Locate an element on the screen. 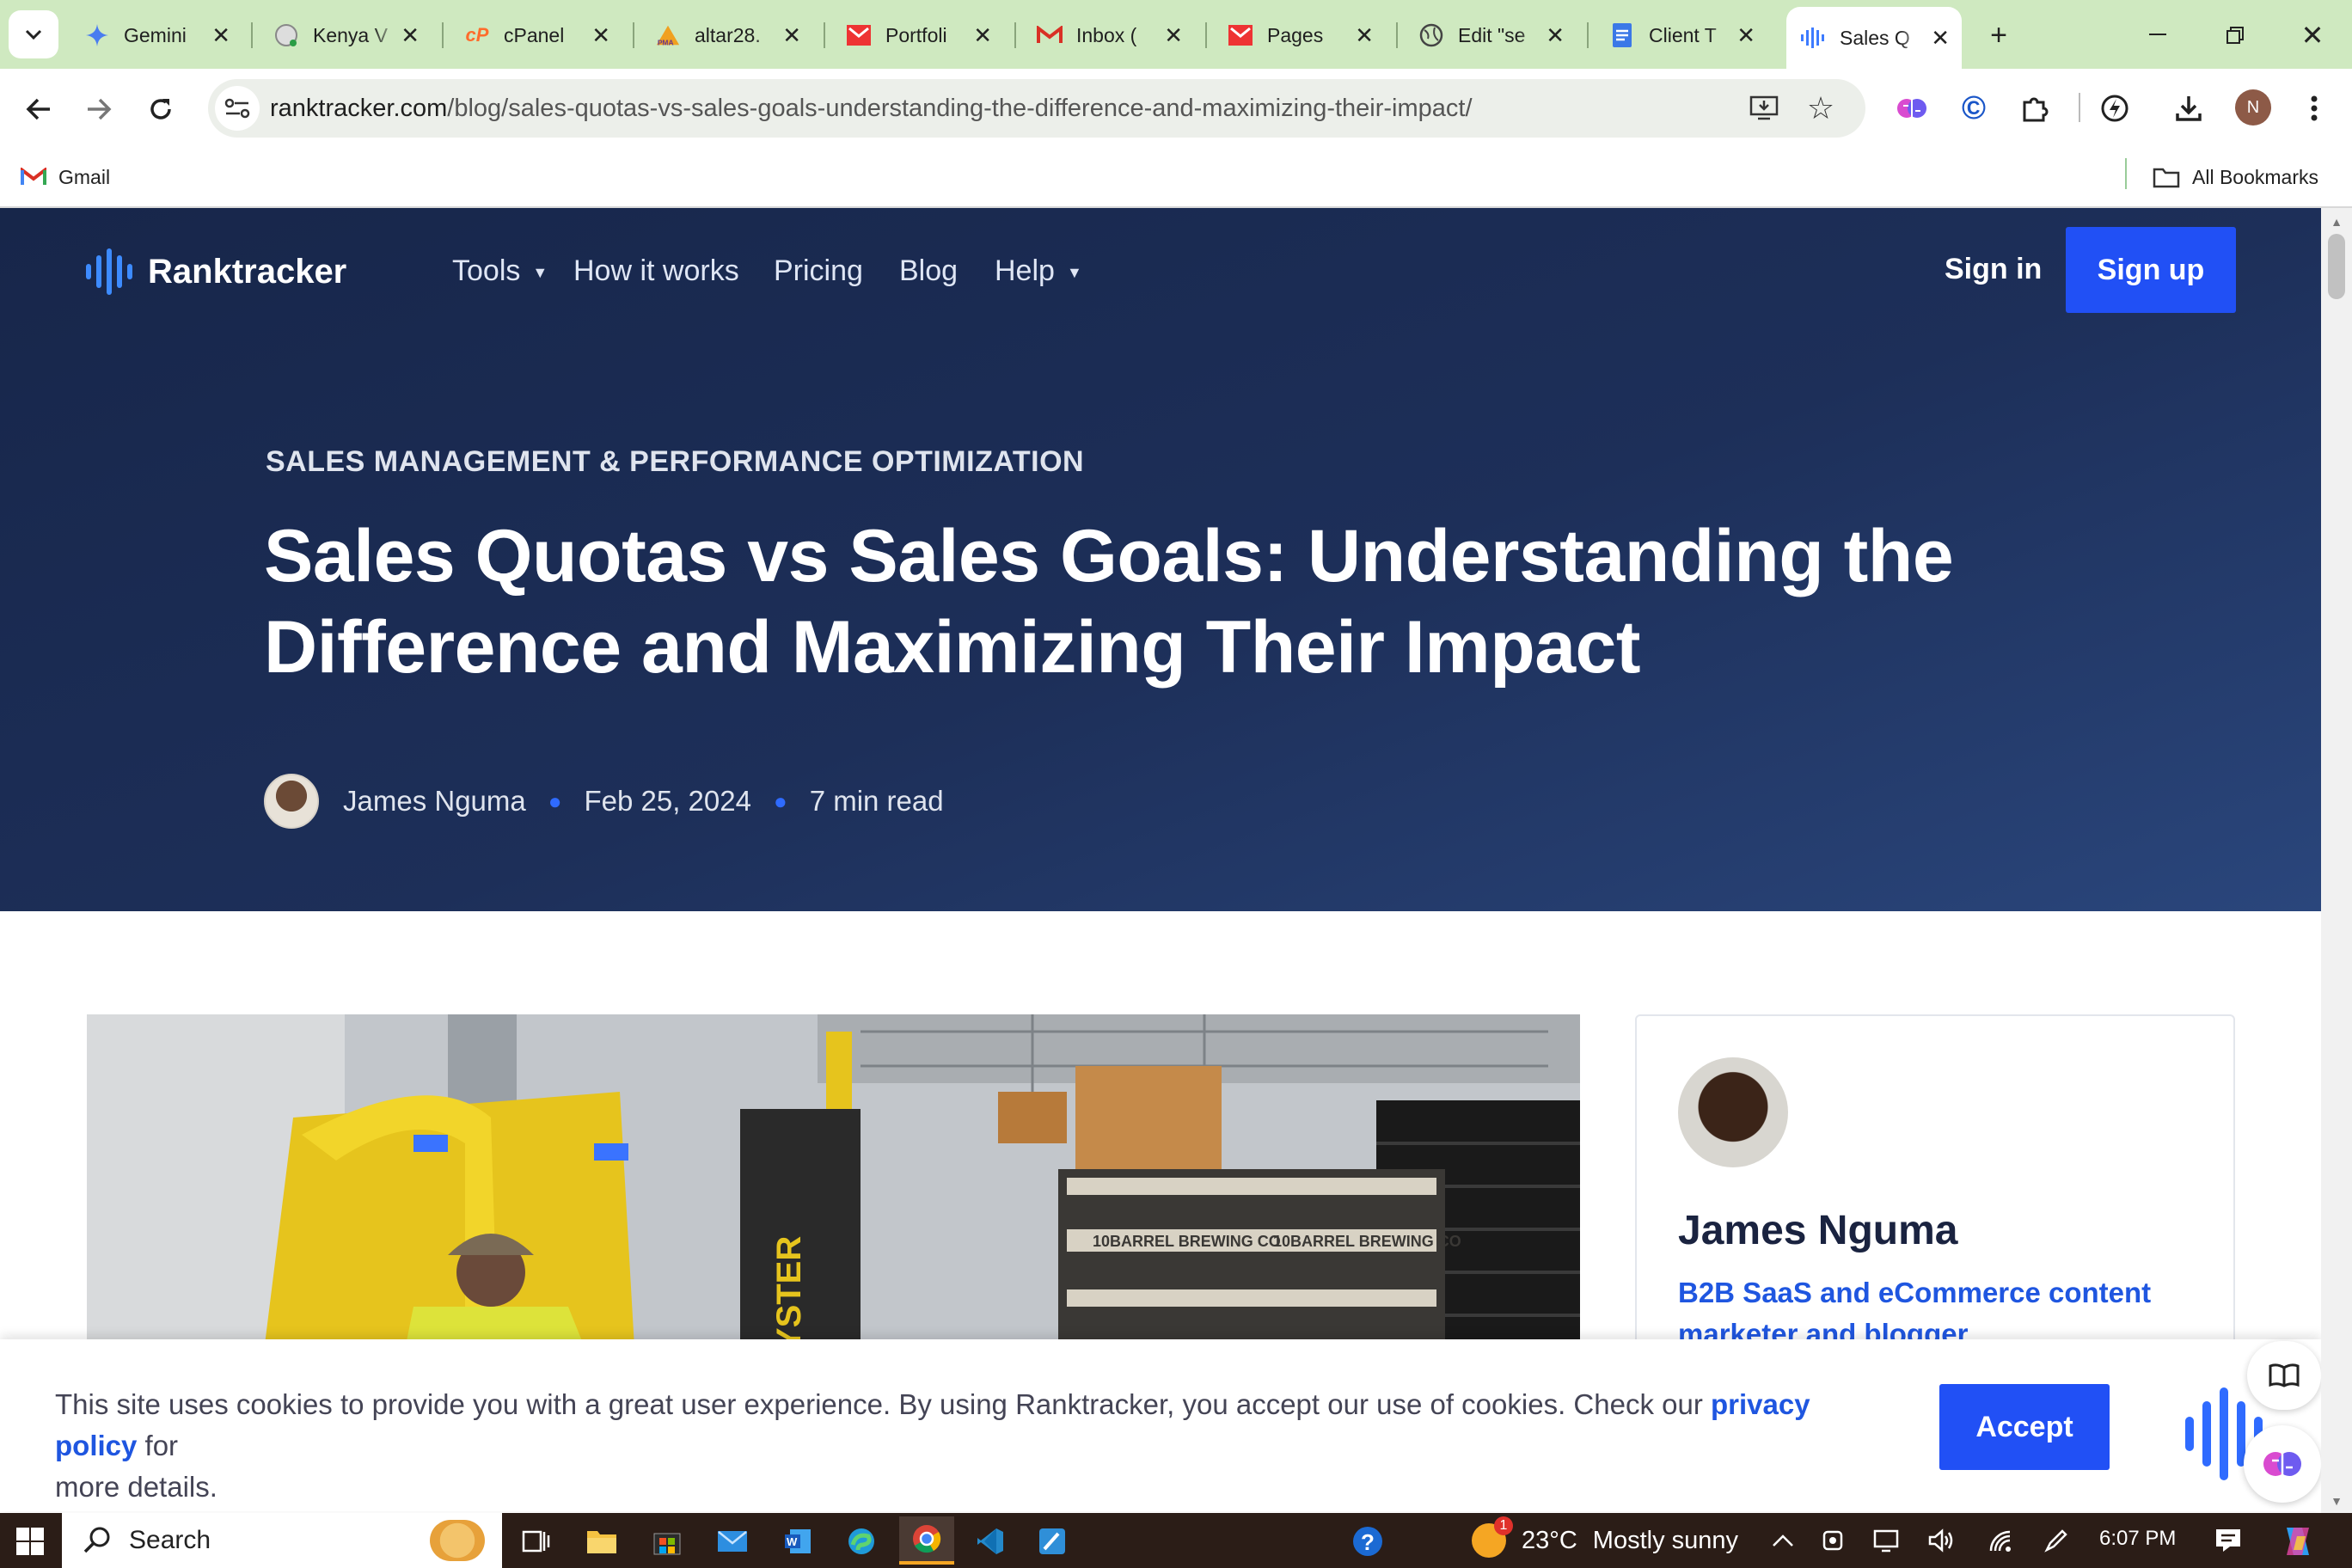 Image resolution: width=2352 pixels, height=1568 pixels. nav-help: Help ▼ is located at coordinates (1038, 271).